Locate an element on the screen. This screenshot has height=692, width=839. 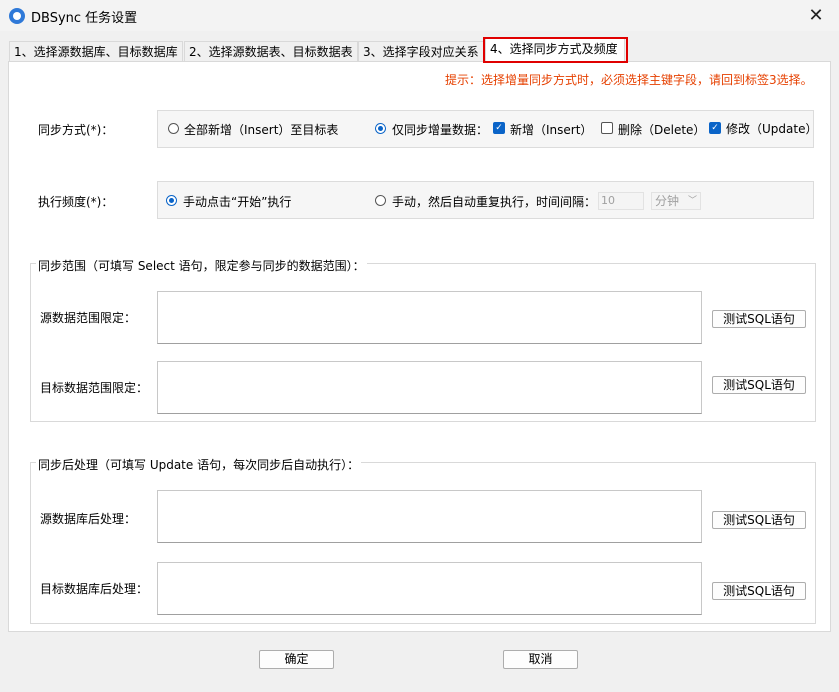
interval-unit-select: 分钟 ﹀ is located at coordinates (676, 201).